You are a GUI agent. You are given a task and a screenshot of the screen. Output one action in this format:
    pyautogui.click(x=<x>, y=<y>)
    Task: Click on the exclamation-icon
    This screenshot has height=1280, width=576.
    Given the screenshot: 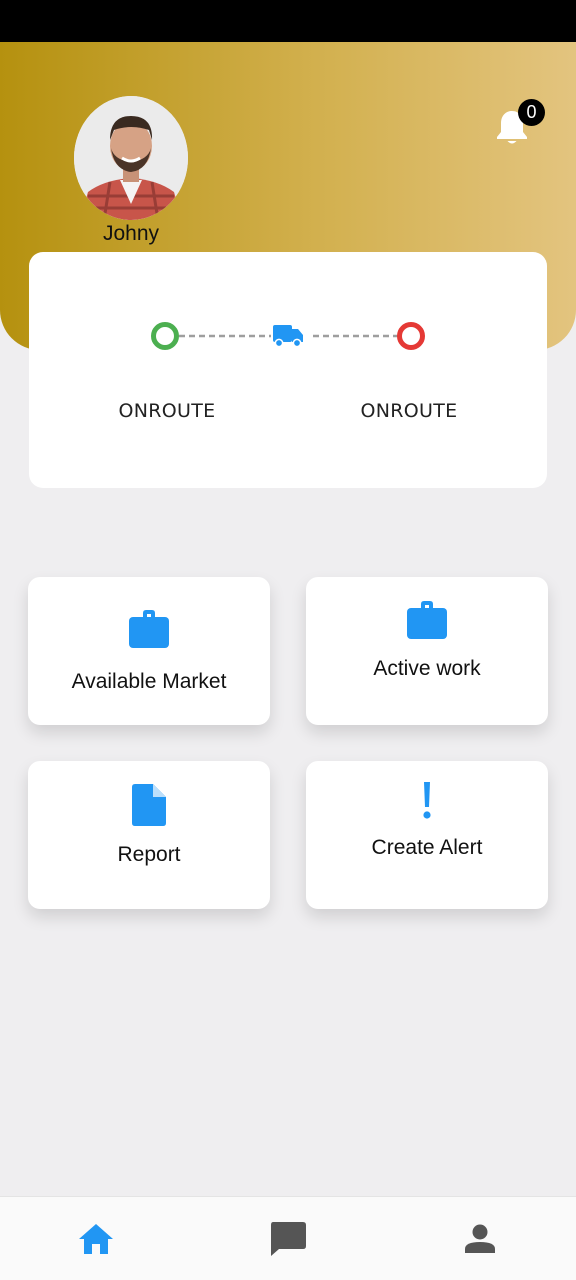 What is the action you would take?
    pyautogui.click(x=427, y=801)
    